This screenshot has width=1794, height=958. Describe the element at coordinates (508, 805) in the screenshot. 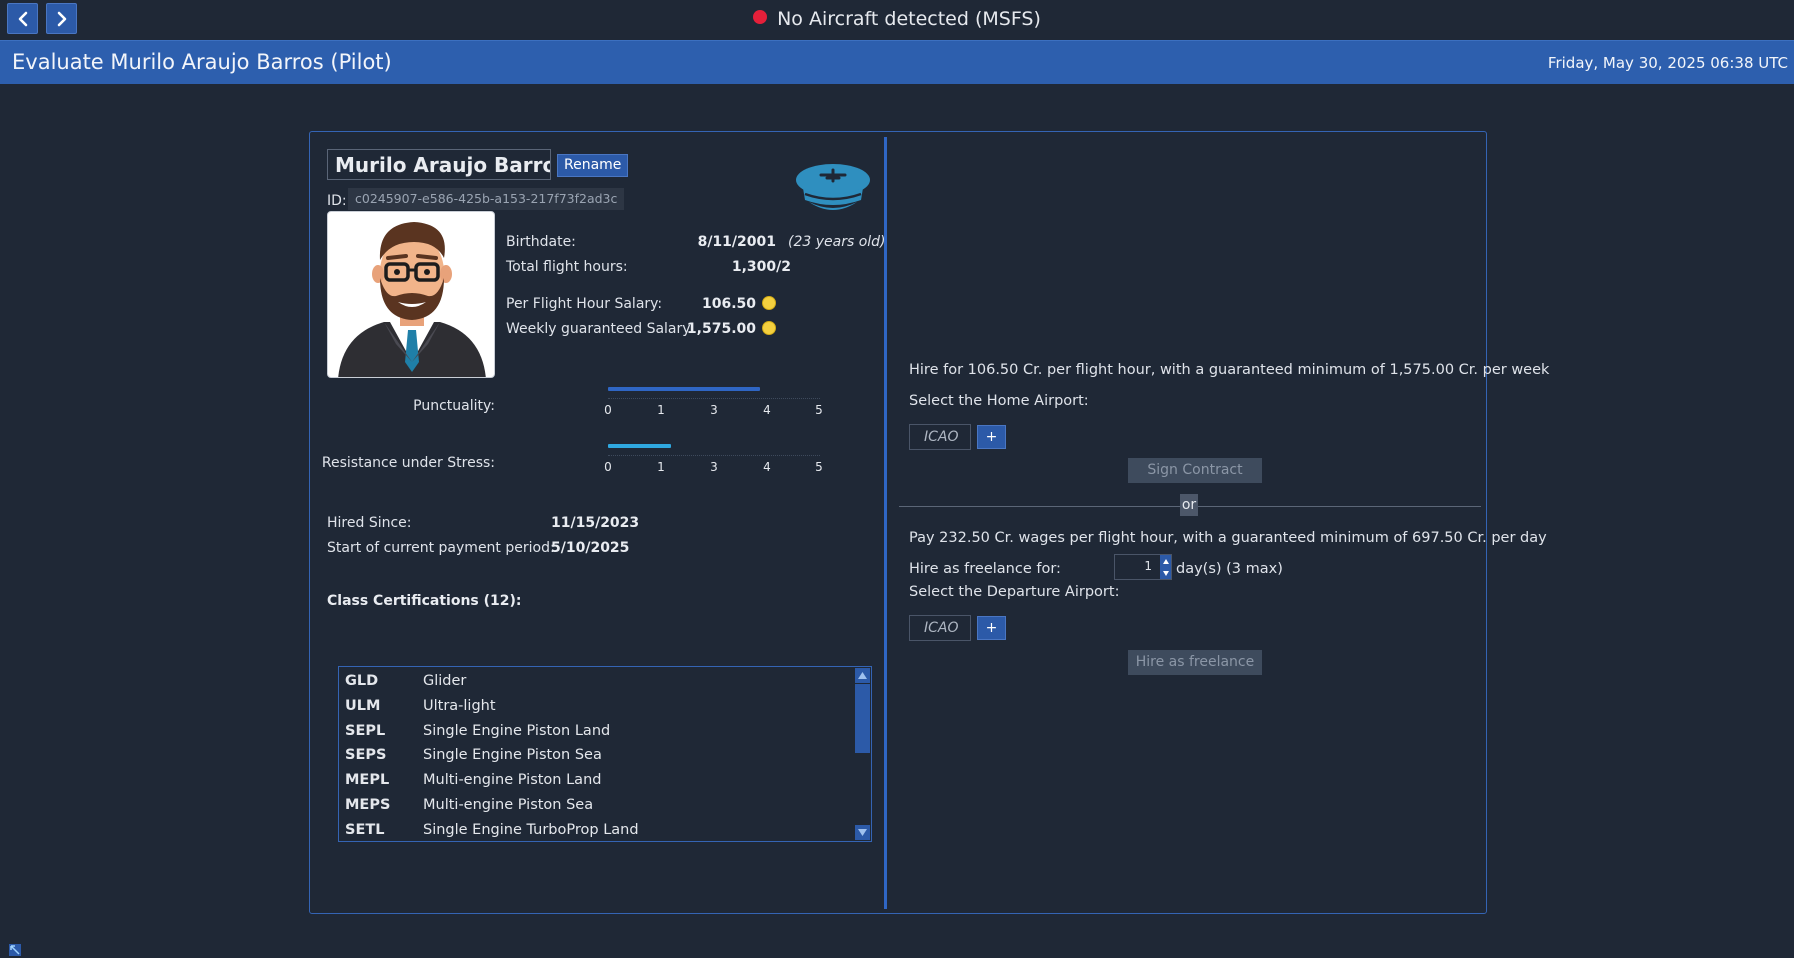

I see `cert-description: Multi-engine Piston Sea` at that location.